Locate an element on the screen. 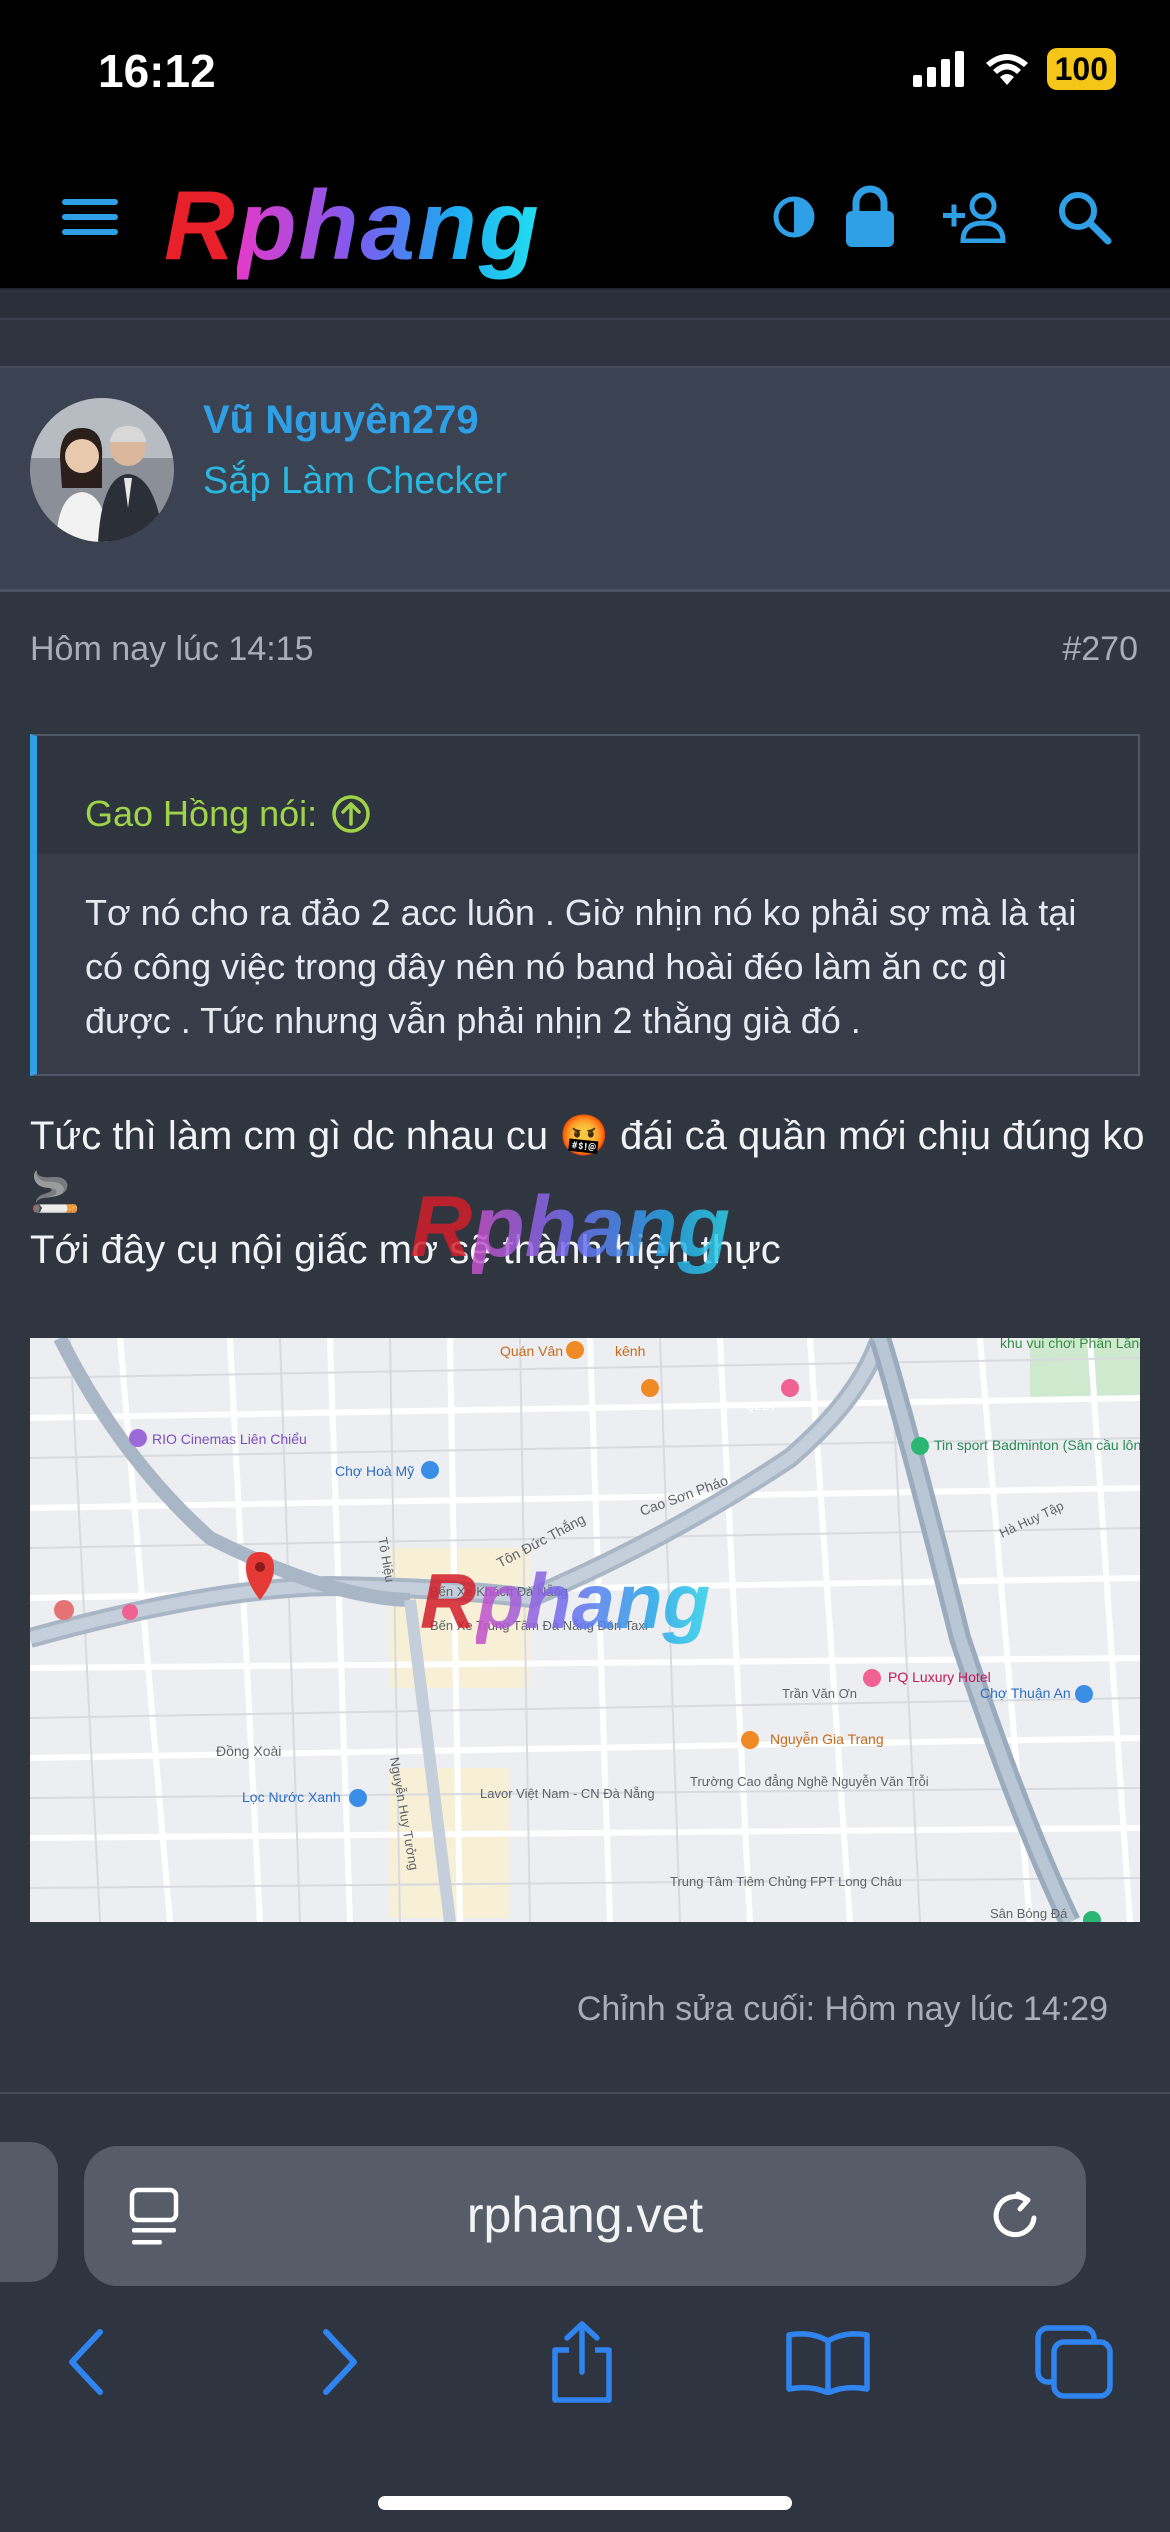 This screenshot has height=2532, width=1170. svg-text: Sân Bóng Đá is located at coordinates (1029, 1913).